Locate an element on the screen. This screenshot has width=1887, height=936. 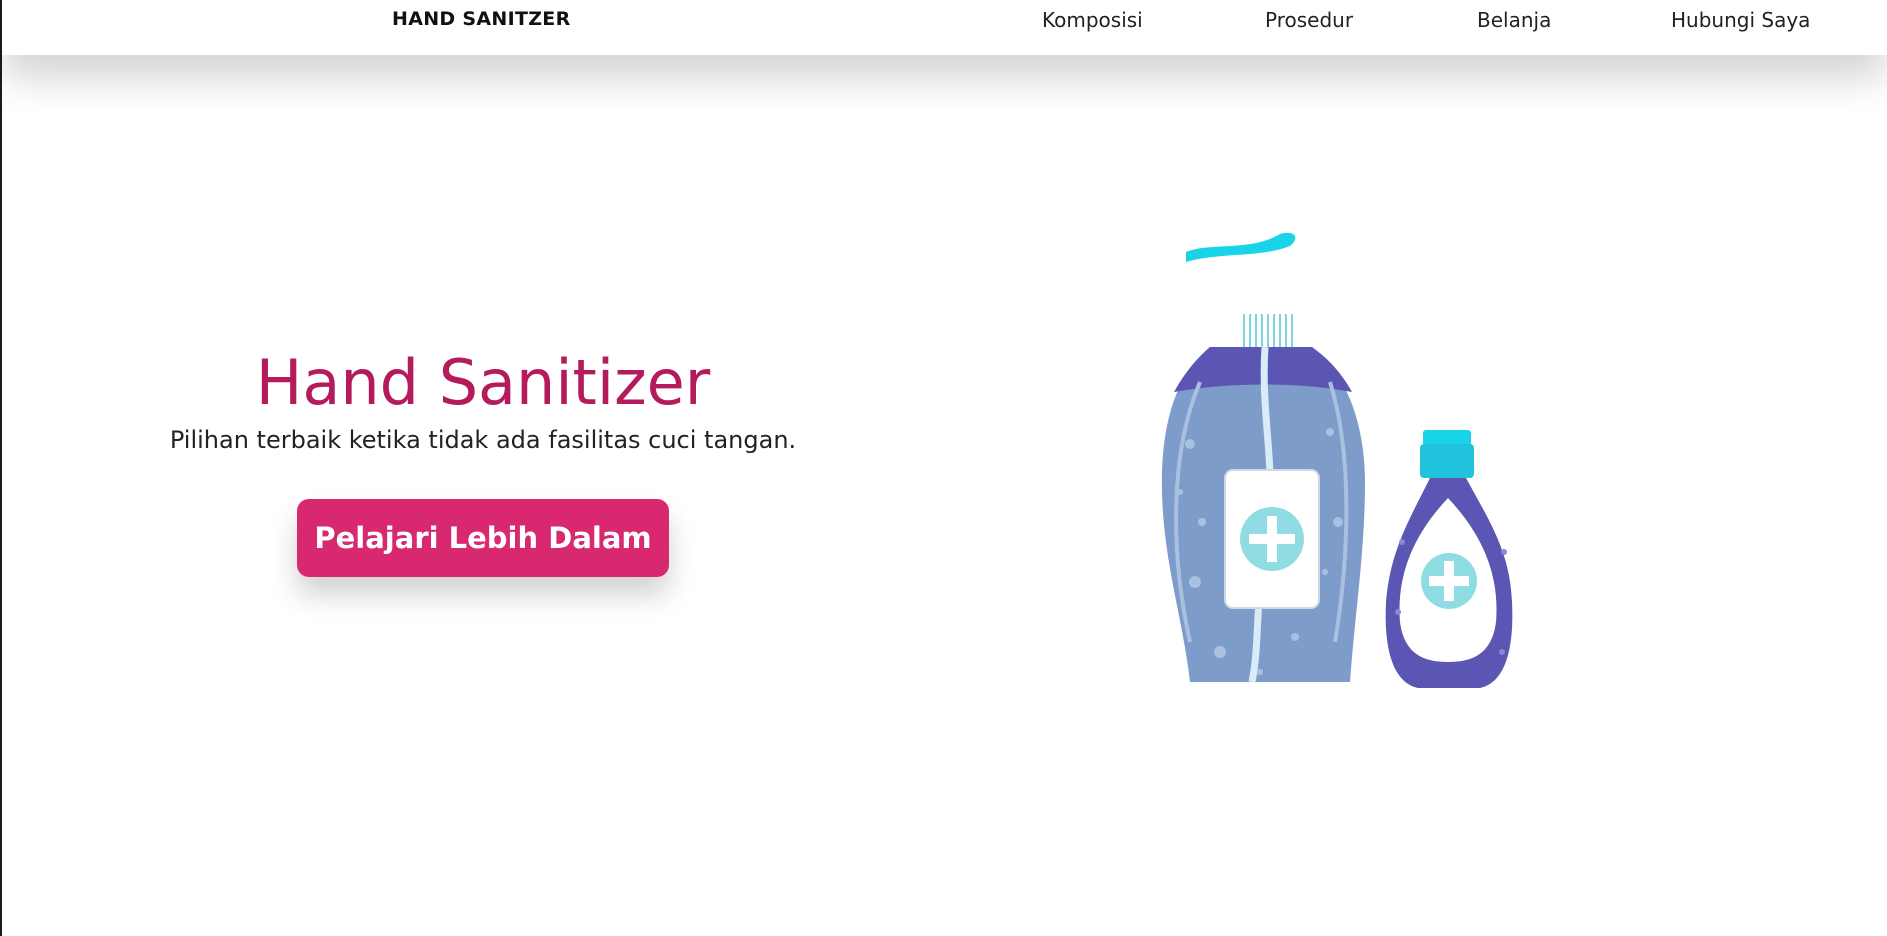
nav-link-komposisi: Komposisi is located at coordinates (1092, 20).